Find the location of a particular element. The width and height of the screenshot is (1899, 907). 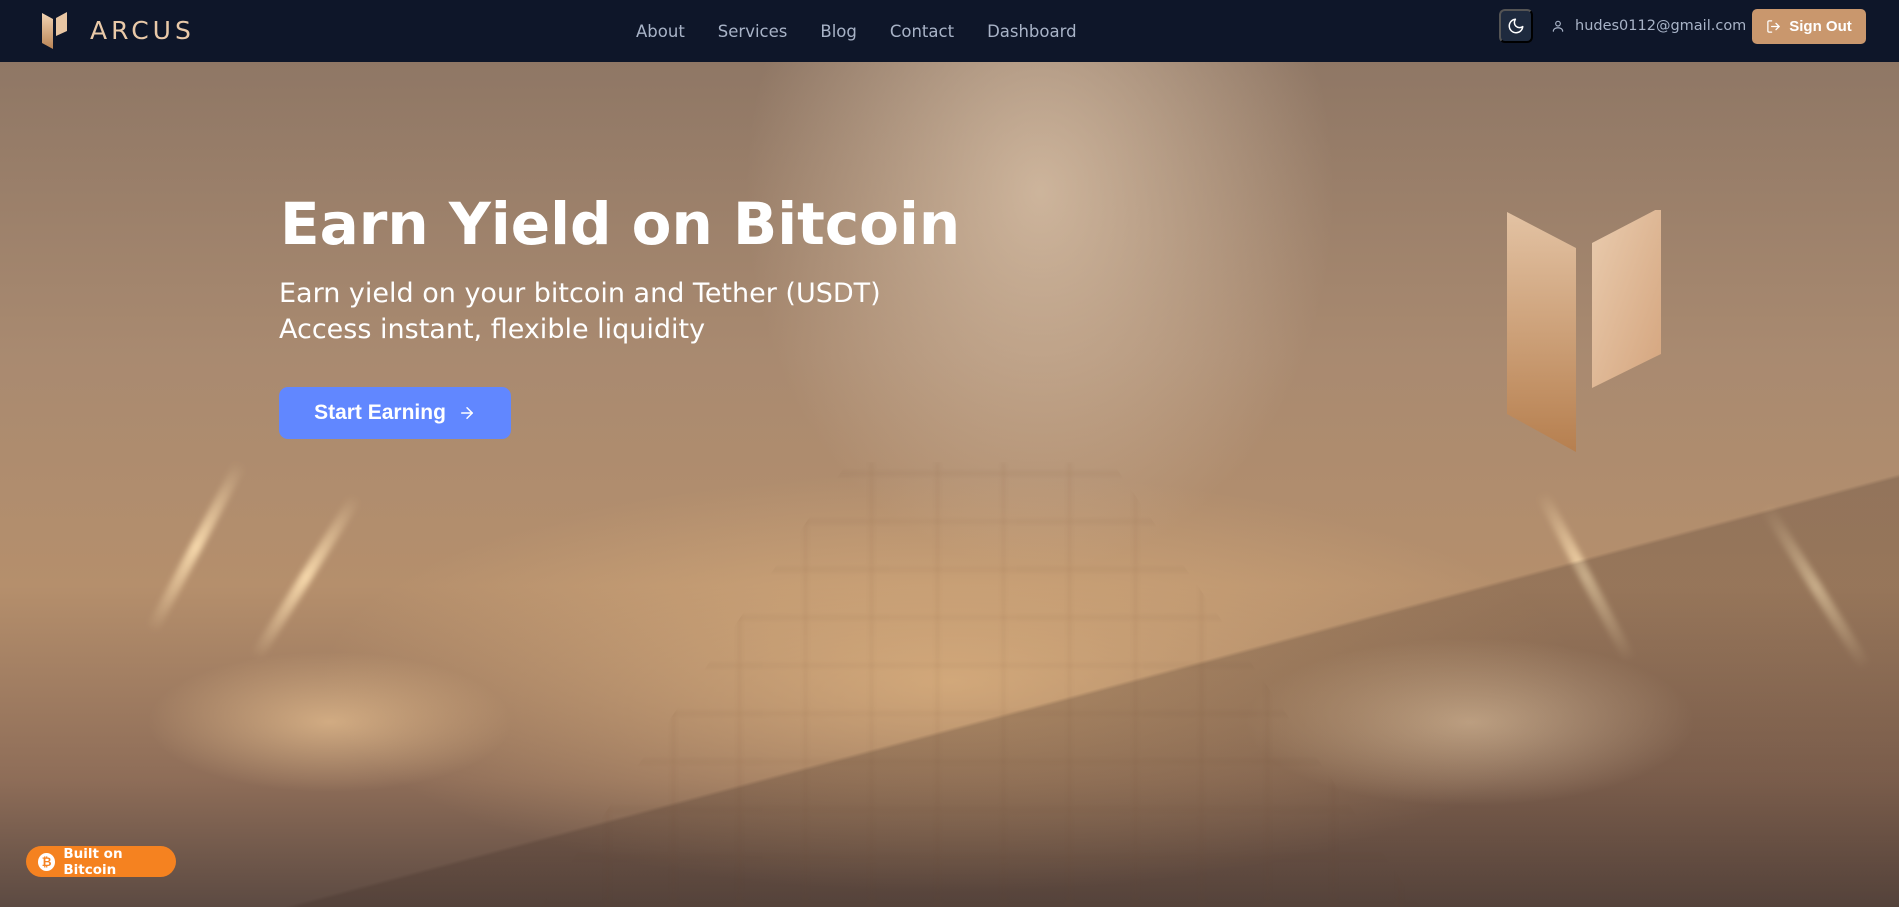

arcus-mark-icon is located at coordinates (1584, 331).